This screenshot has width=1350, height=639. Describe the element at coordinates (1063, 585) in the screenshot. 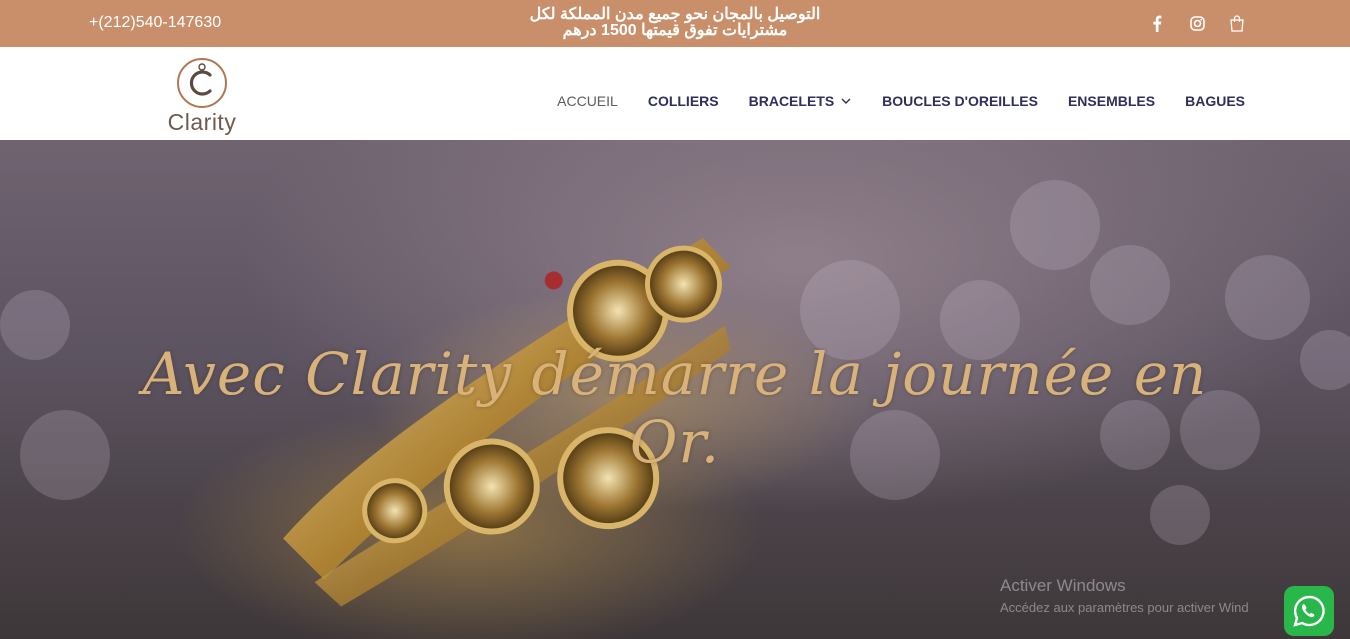

I see `watermark-title: Activer Windows` at that location.